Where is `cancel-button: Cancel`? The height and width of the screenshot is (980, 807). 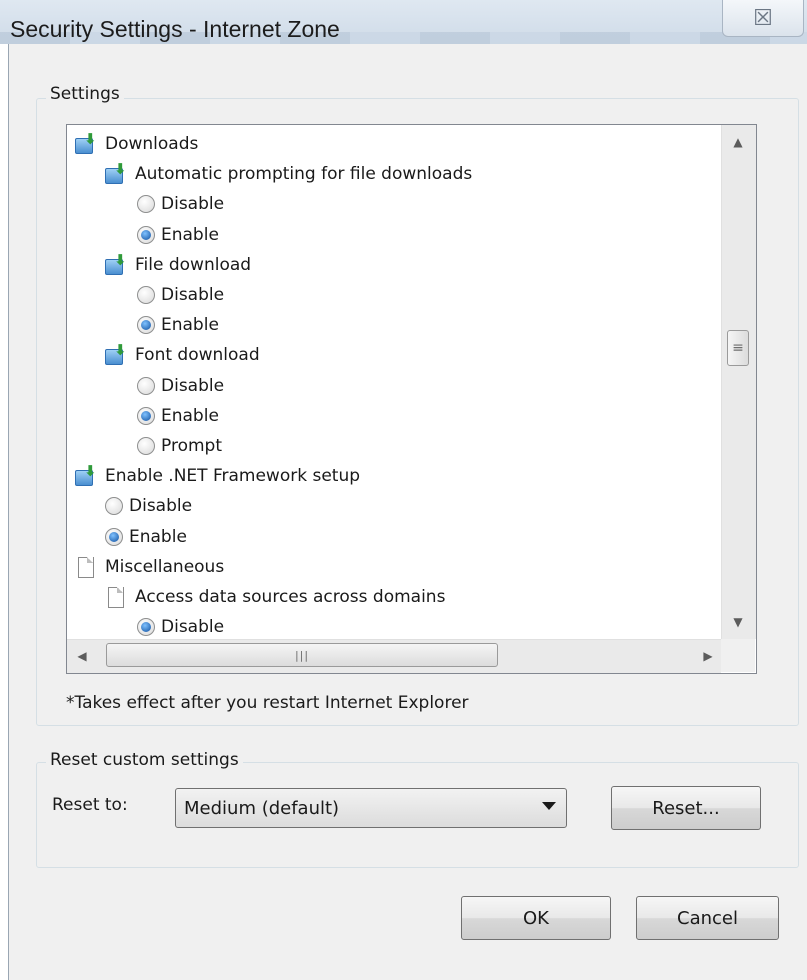 cancel-button: Cancel is located at coordinates (707, 918).